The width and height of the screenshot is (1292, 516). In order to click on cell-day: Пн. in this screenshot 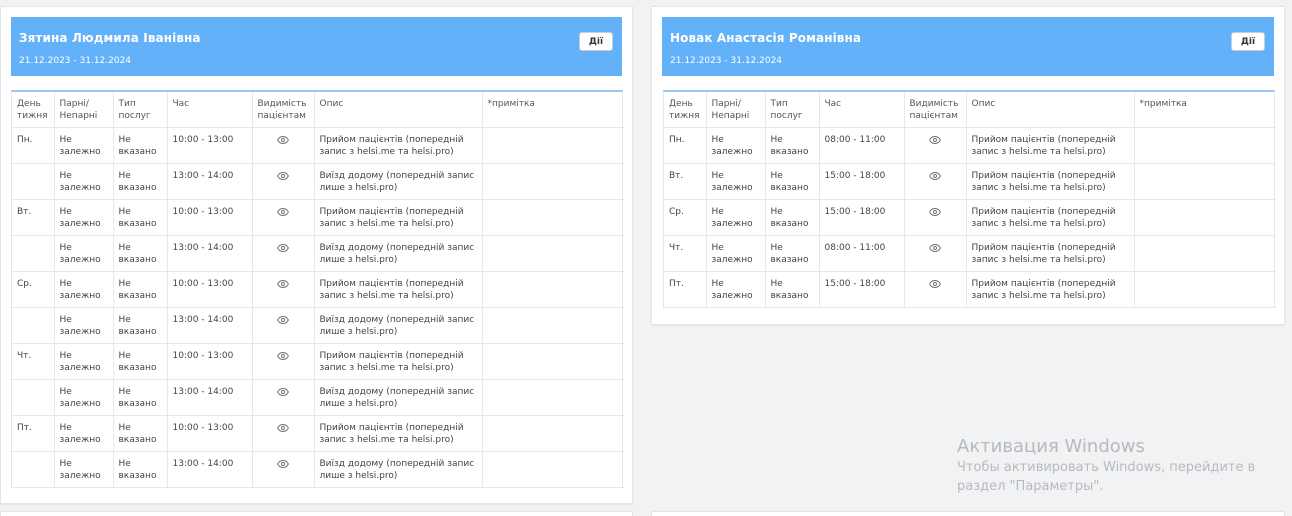, I will do `click(685, 145)`.